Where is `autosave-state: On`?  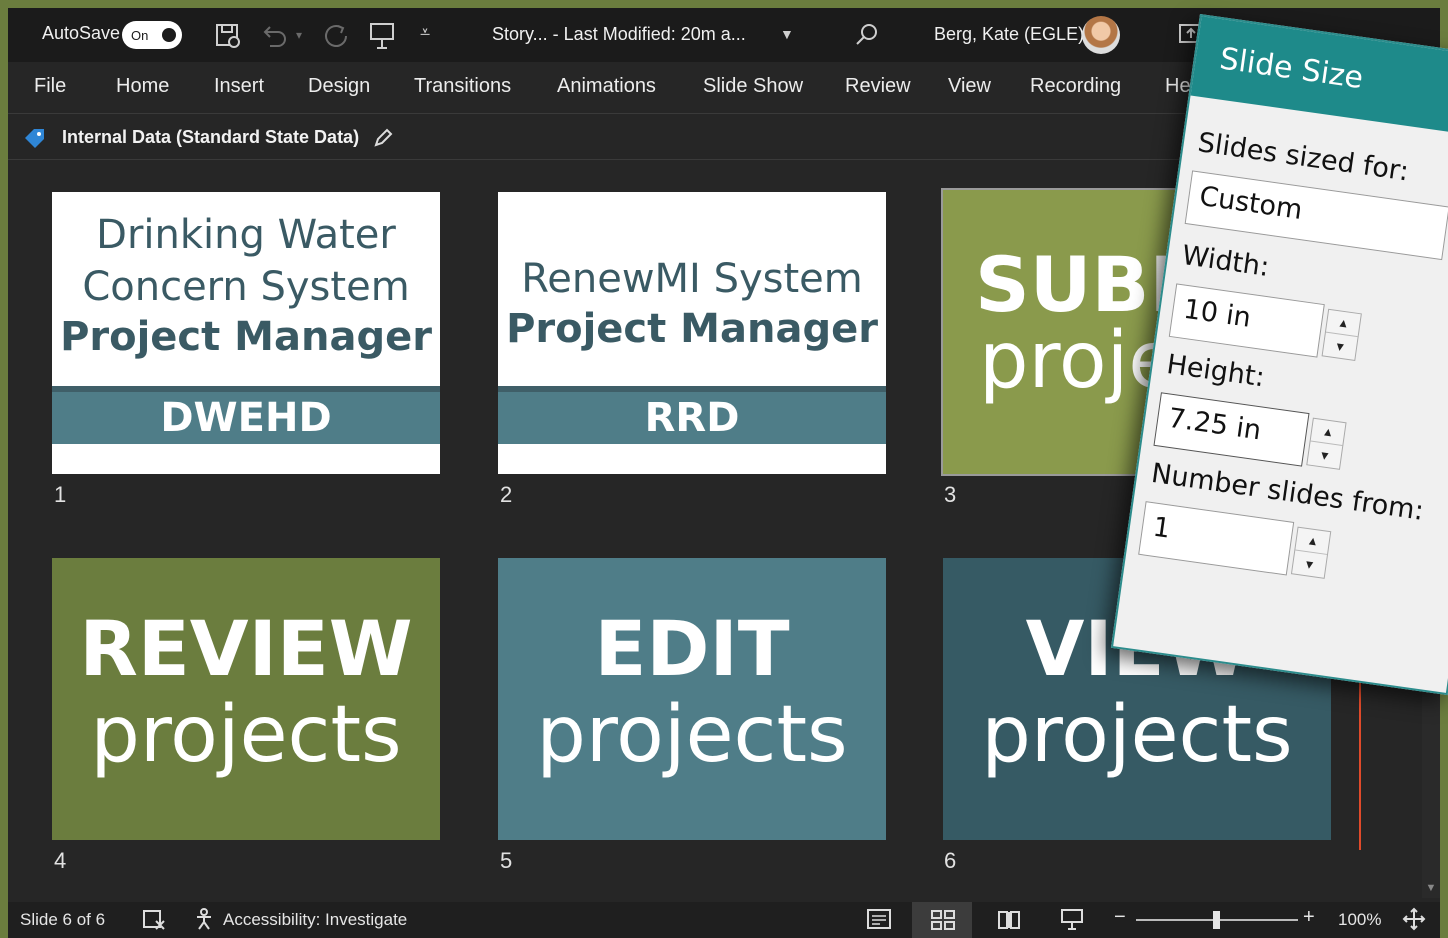 autosave-state: On is located at coordinates (140, 35).